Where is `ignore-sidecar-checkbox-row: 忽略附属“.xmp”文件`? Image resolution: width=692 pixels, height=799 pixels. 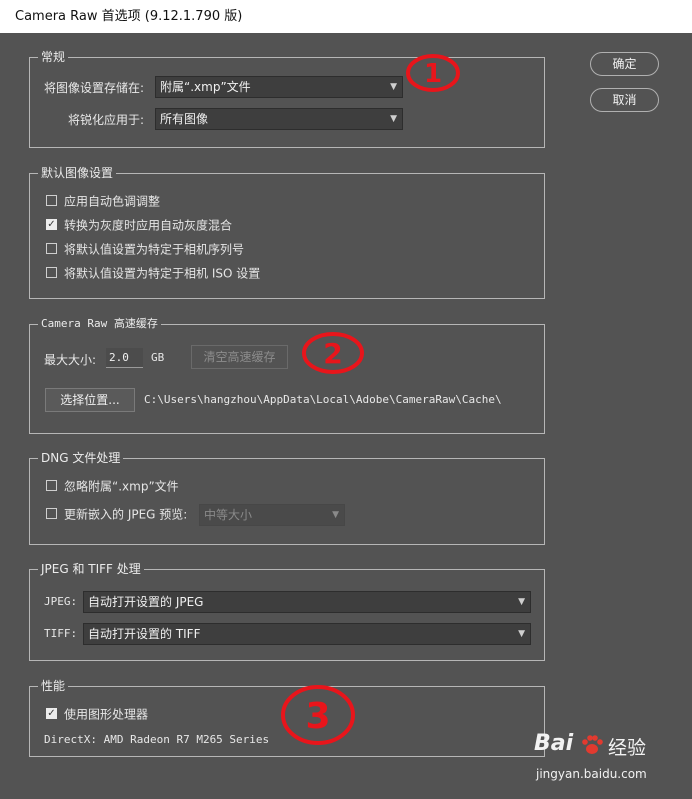 ignore-sidecar-checkbox-row: 忽略附属“.xmp”文件 is located at coordinates (112, 486).